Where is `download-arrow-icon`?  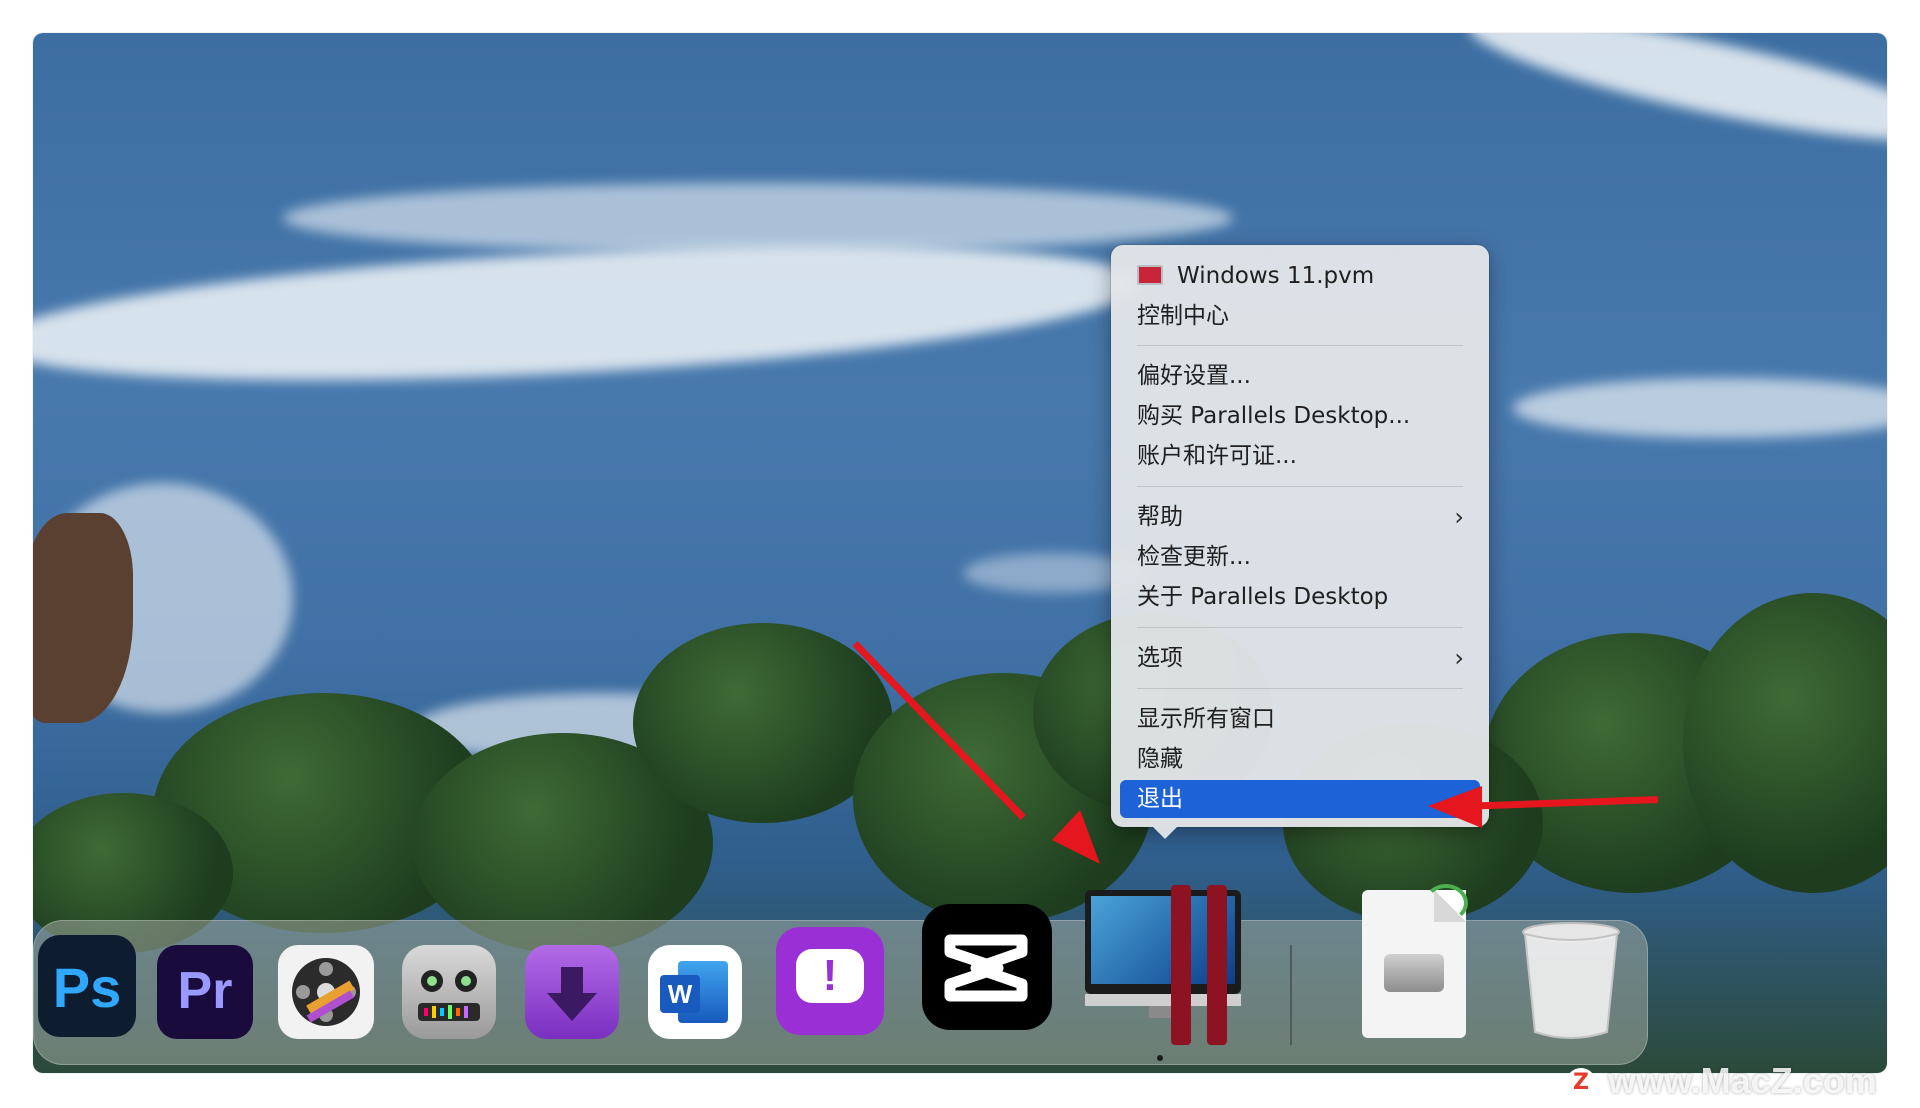
download-arrow-icon is located at coordinates (572, 992).